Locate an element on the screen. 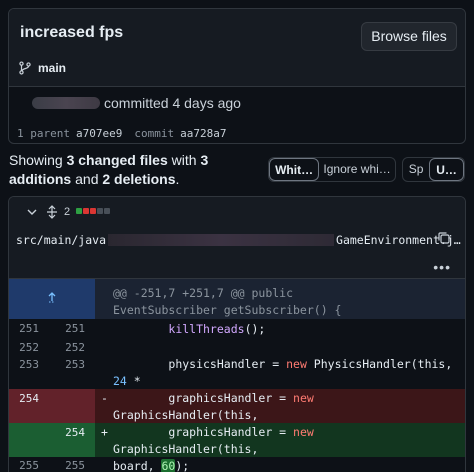 This screenshot has width=474, height=472. addition-marker: + is located at coordinates (104, 432).